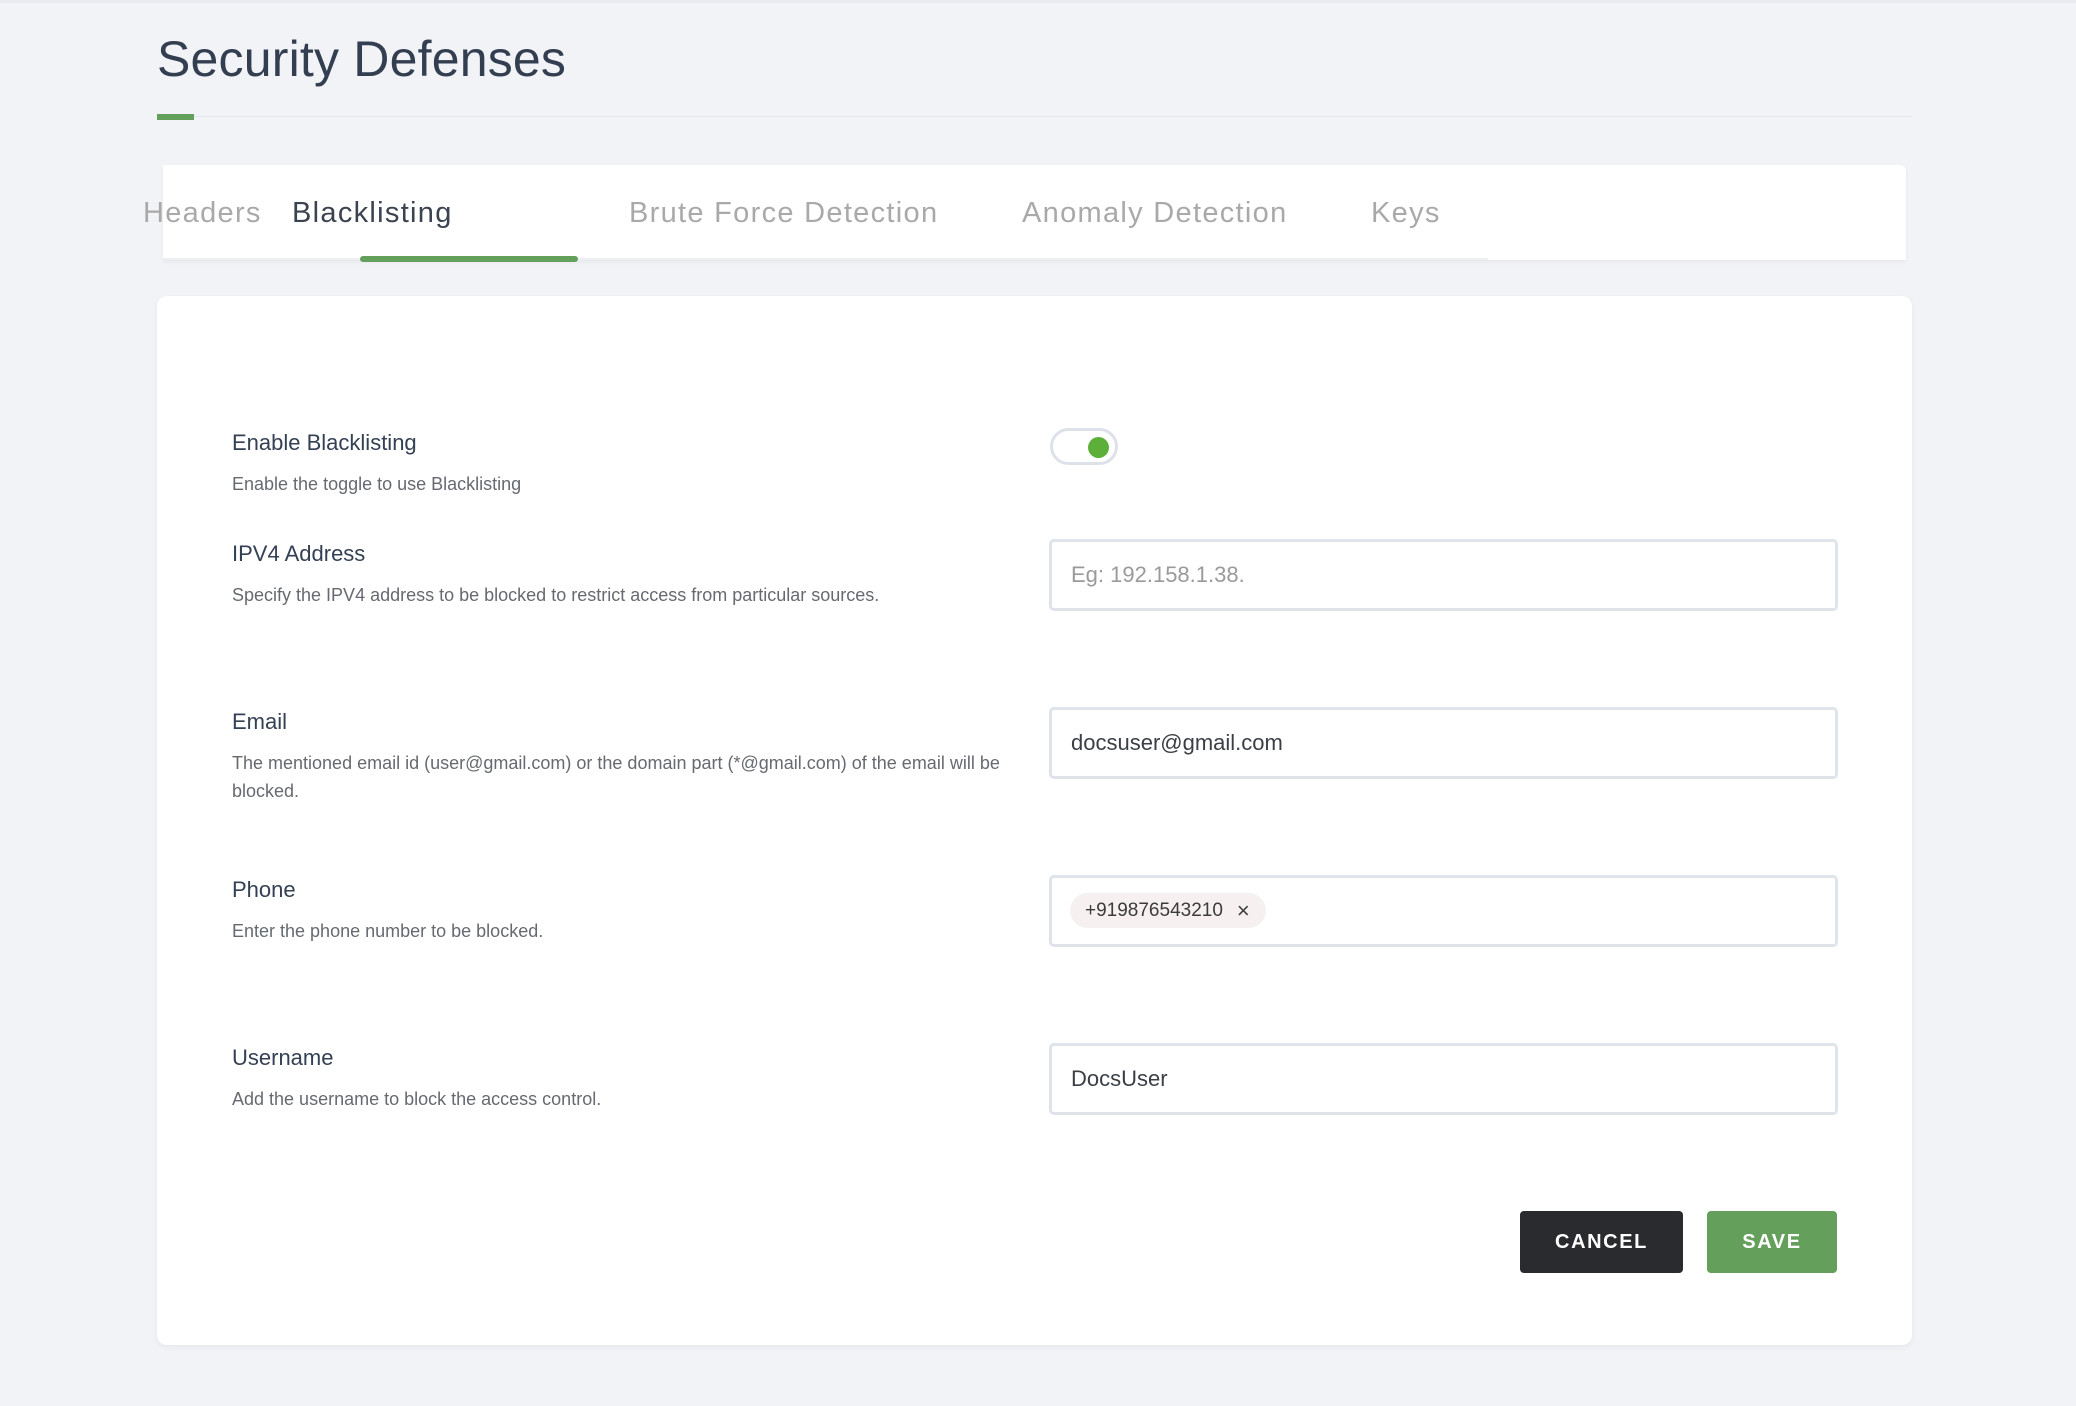 This screenshot has width=2076, height=1406. I want to click on tab-brute-force-detection: Brute Force Detection, so click(783, 213).